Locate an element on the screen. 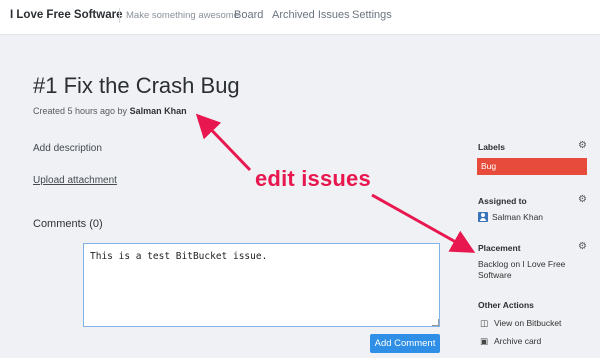 This screenshot has width=600, height=358. issue-title: #1 Fix the Crash Bug is located at coordinates (136, 86).